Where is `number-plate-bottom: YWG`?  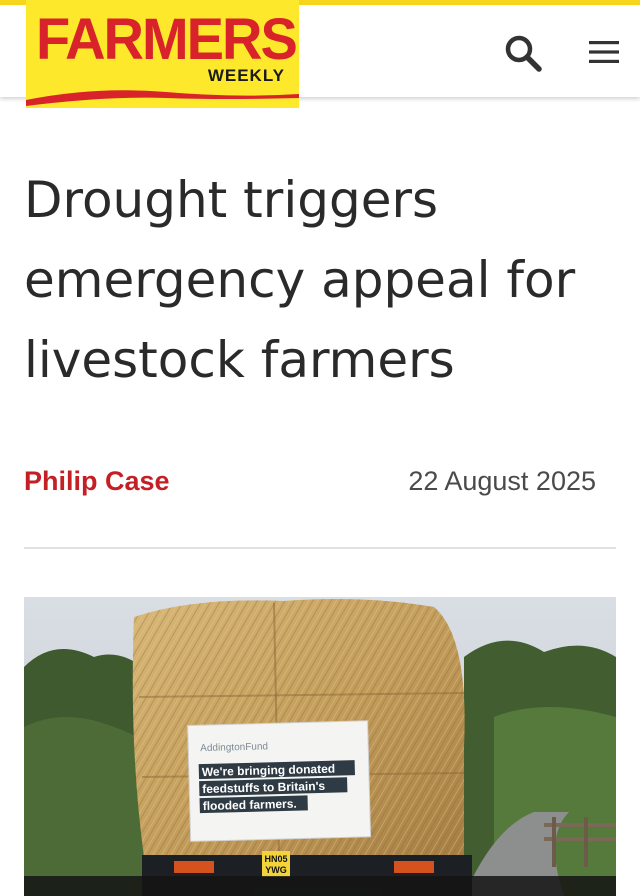 number-plate-bottom: YWG is located at coordinates (276, 870).